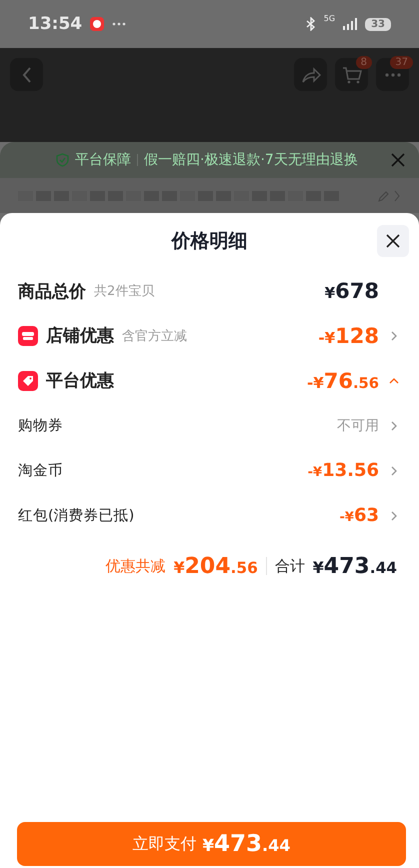 The image size is (419, 868). I want to click on share-icon, so click(310, 74).